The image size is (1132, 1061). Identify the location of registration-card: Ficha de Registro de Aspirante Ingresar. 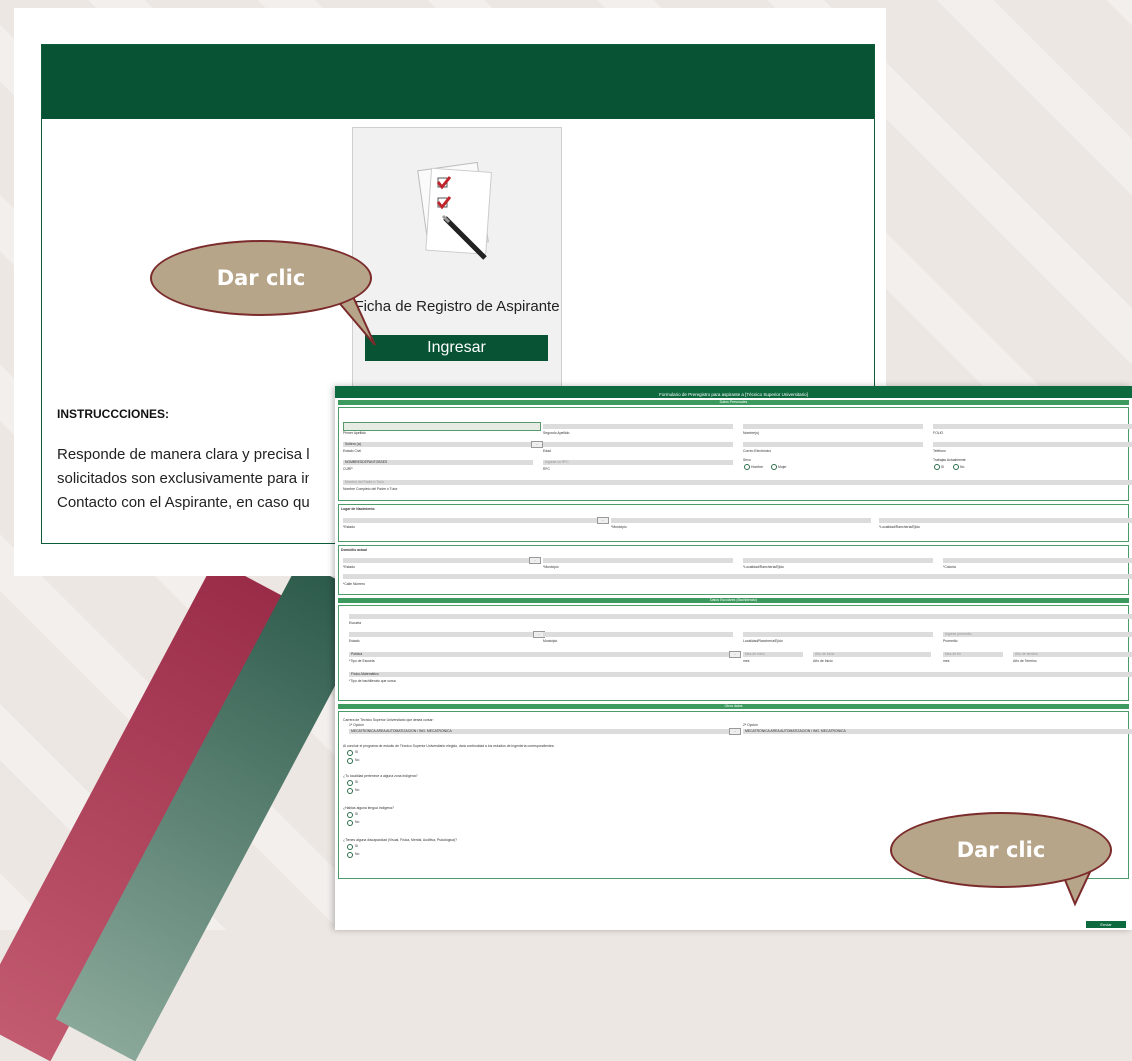
(457, 258).